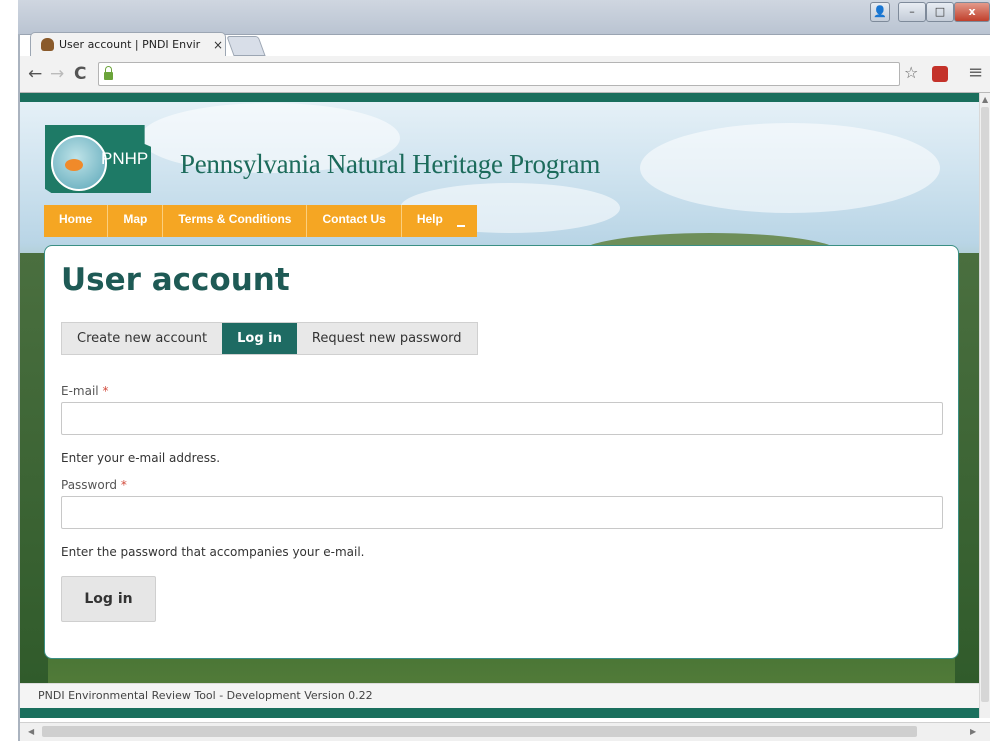 This screenshot has height=741, width=990. What do you see at coordinates (985, 99) in the screenshot?
I see `scroll-up-icon: ▲` at bounding box center [985, 99].